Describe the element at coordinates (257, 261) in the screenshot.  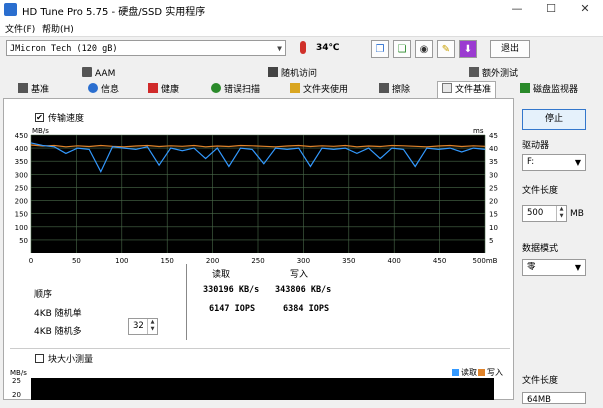
I see `x-tick-label: 250` at that location.